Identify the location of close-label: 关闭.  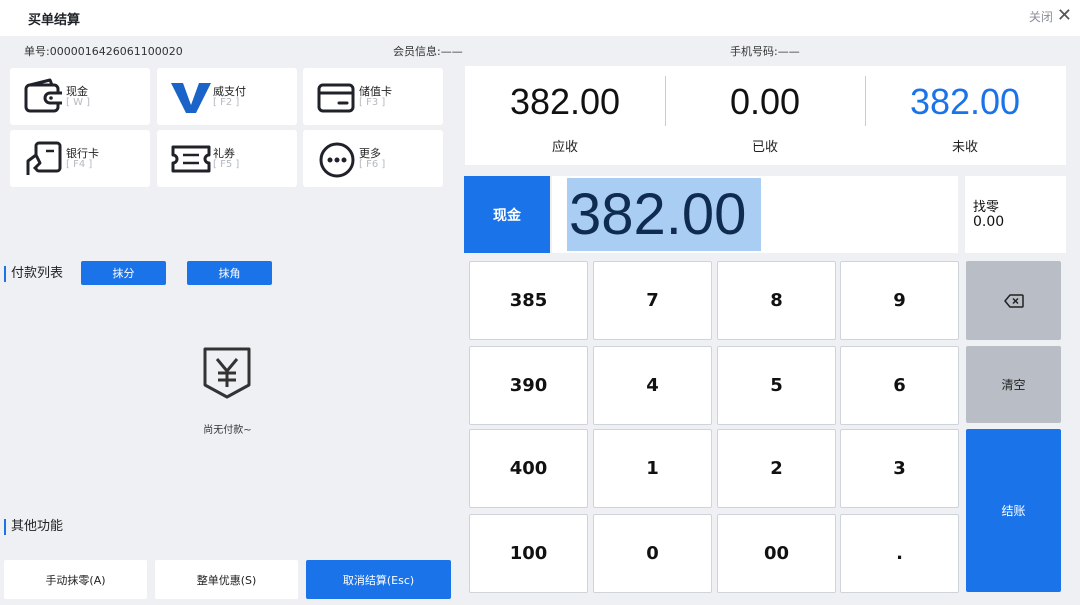
(1040, 16).